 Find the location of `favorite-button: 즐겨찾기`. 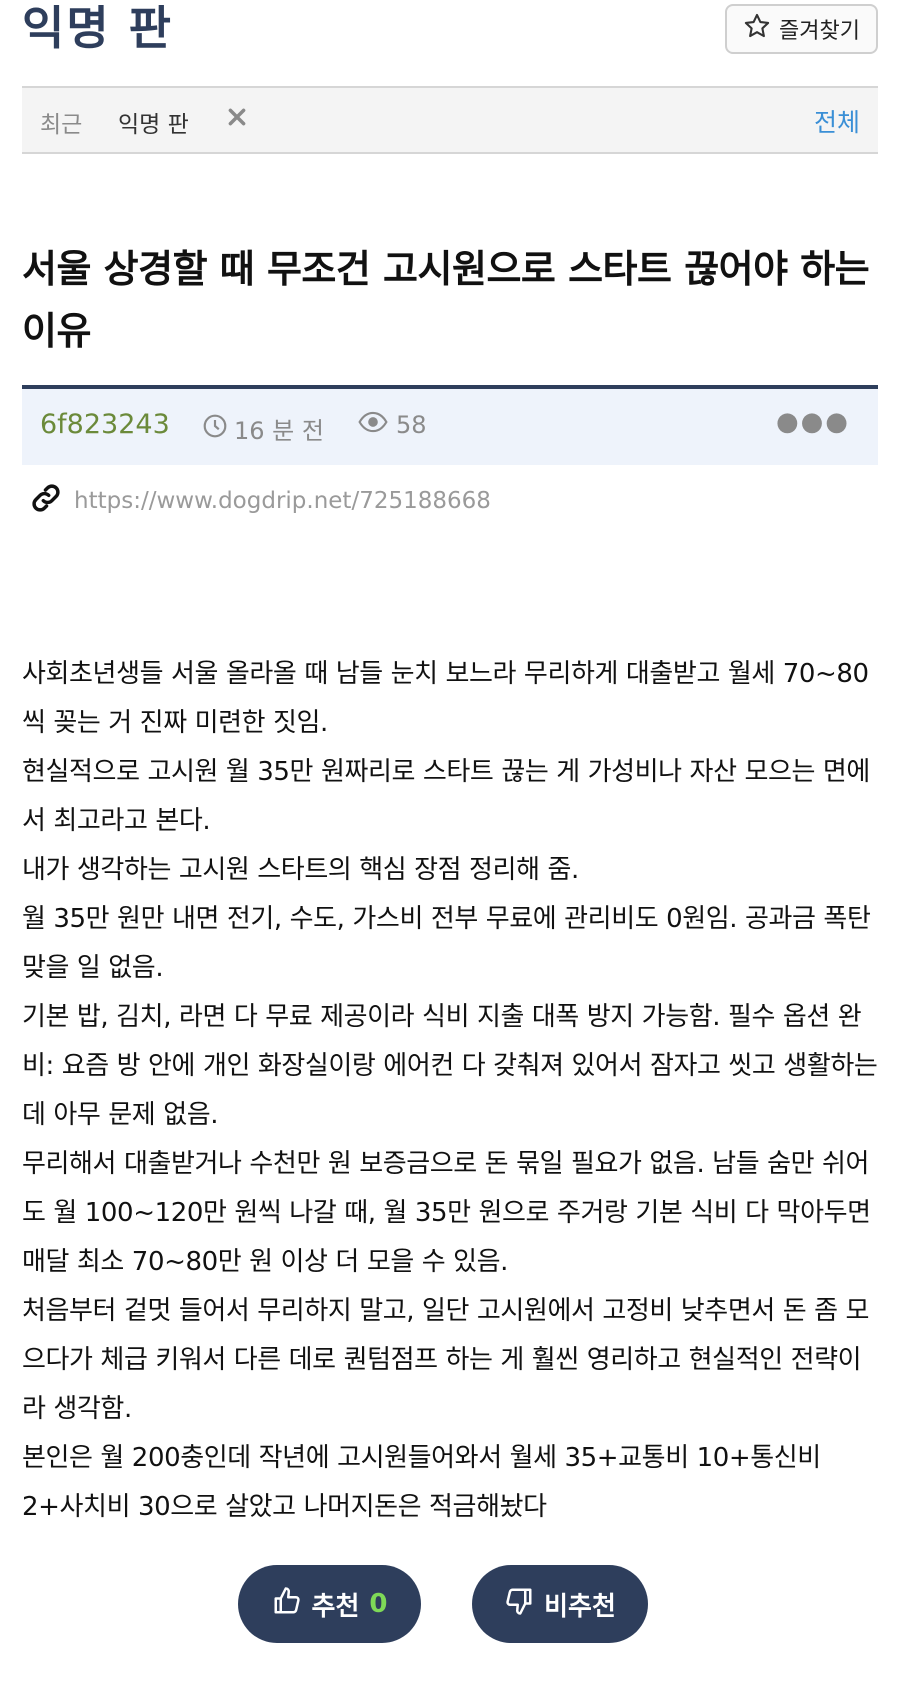

favorite-button: 즐겨찾기 is located at coordinates (801, 29).